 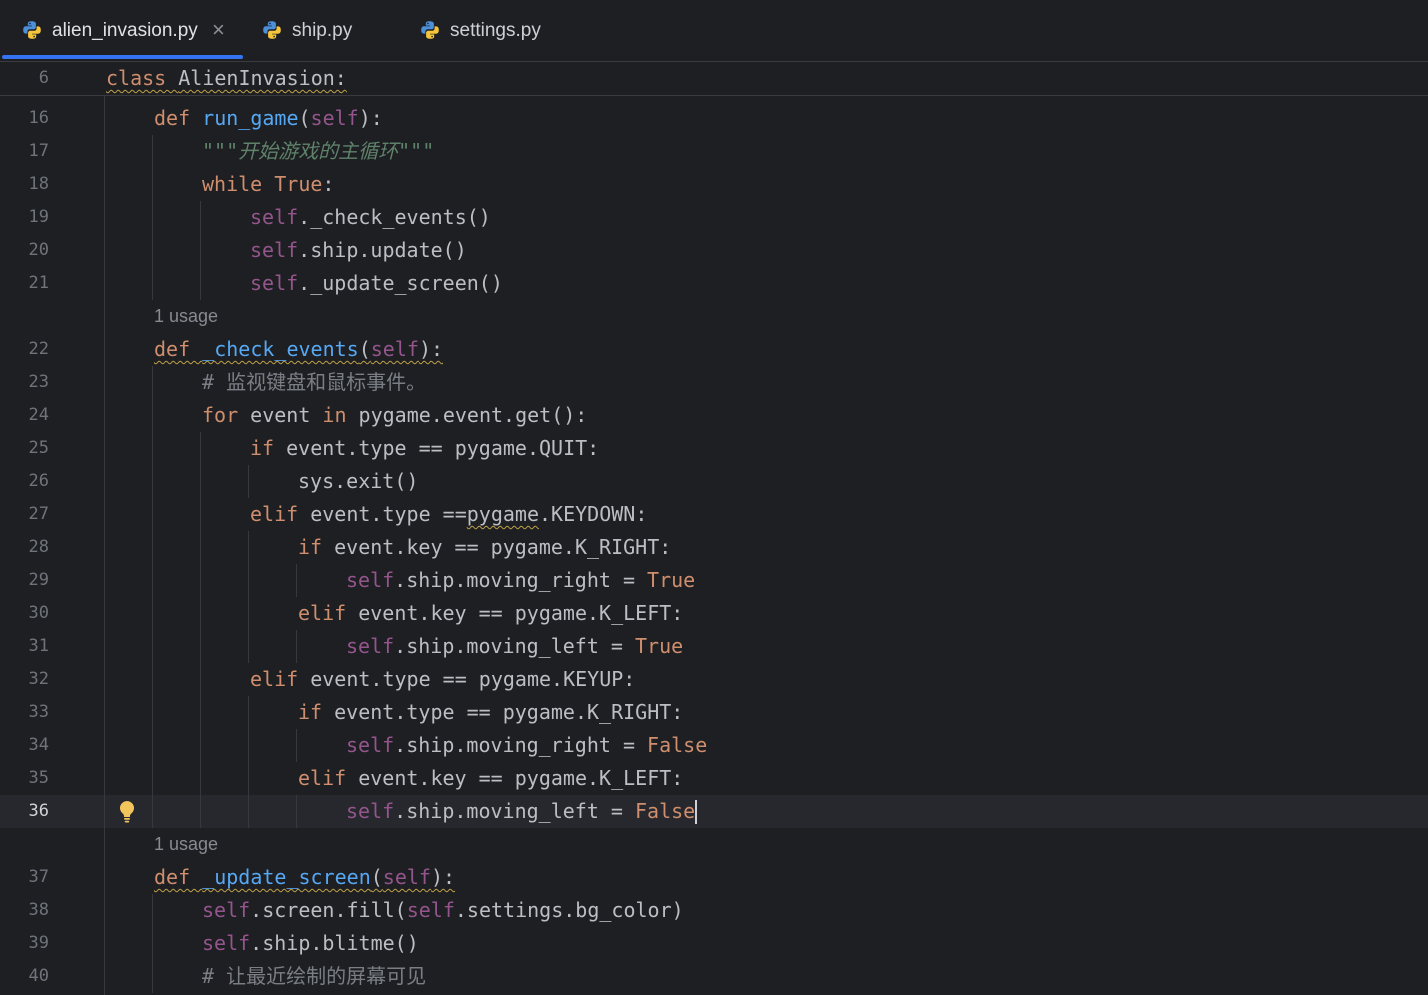 What do you see at coordinates (24, 382) in the screenshot?
I see `line-number: 23` at bounding box center [24, 382].